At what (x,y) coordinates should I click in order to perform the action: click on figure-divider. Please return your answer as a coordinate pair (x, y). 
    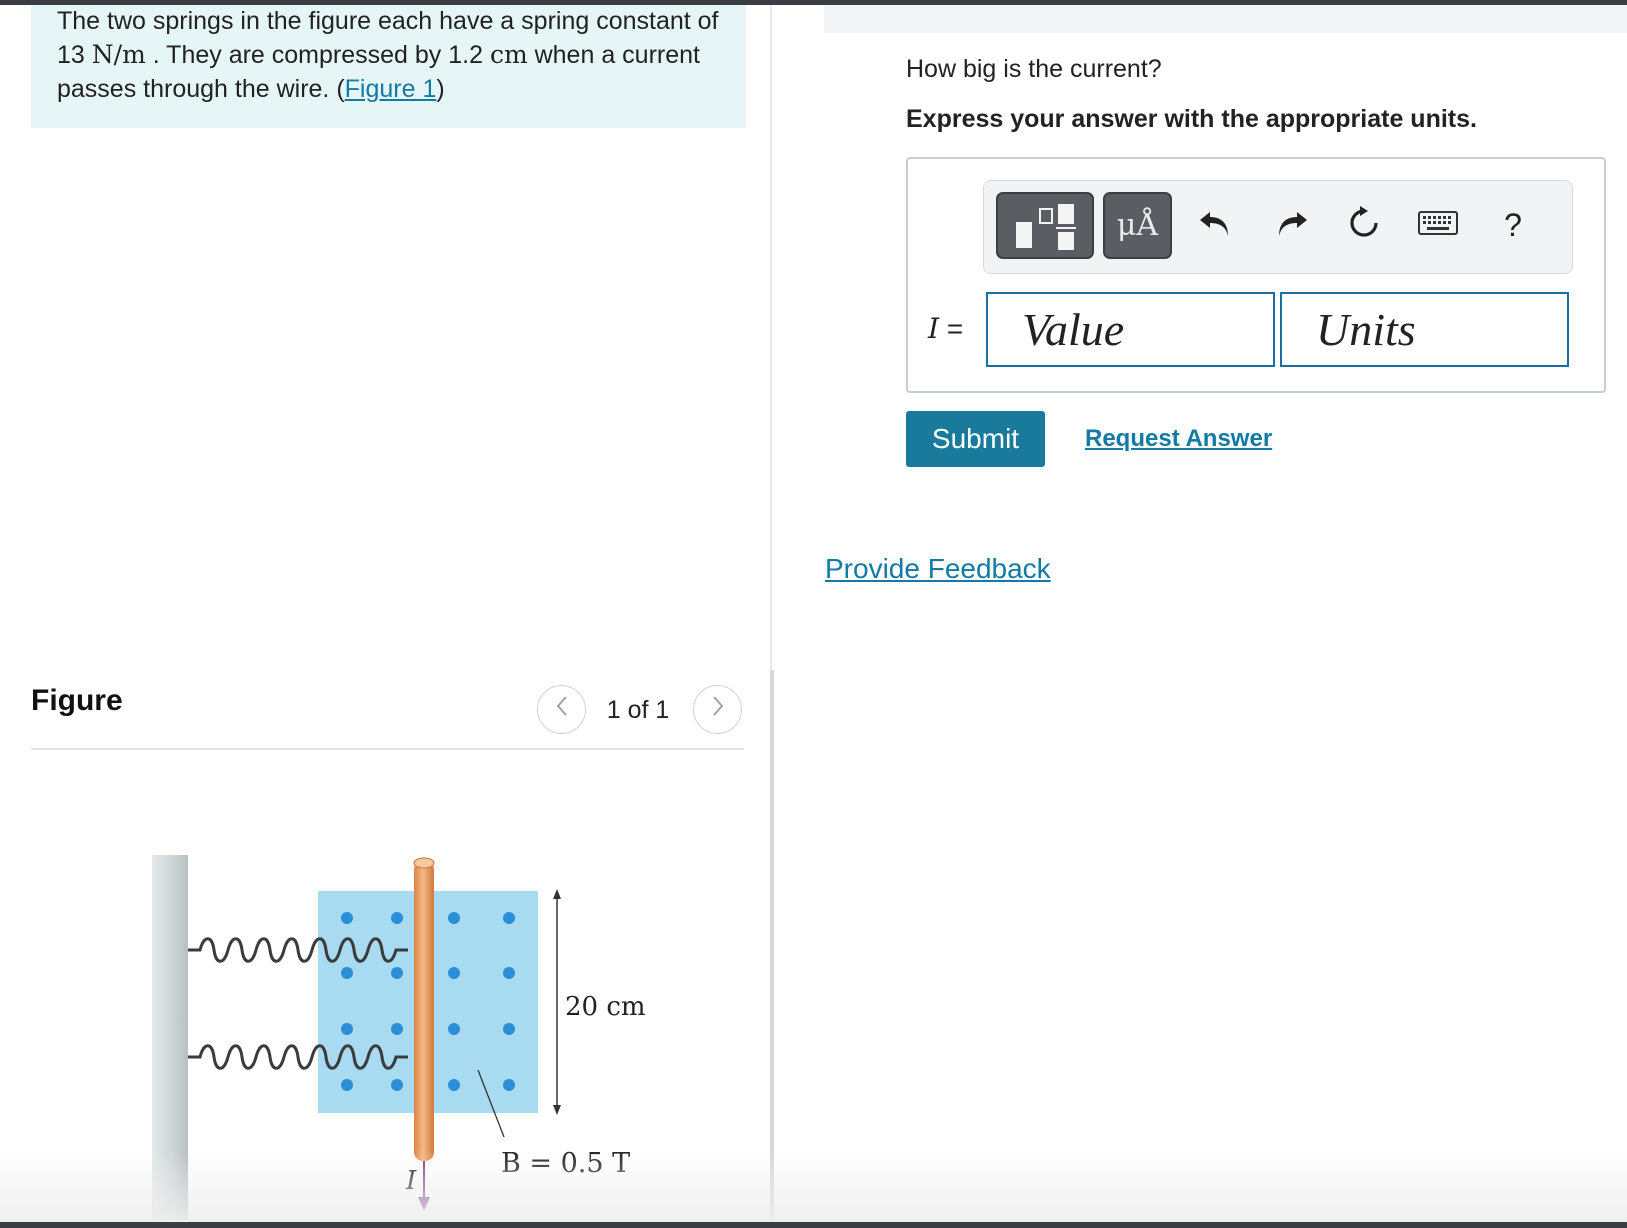
    Looking at the image, I should click on (387, 749).